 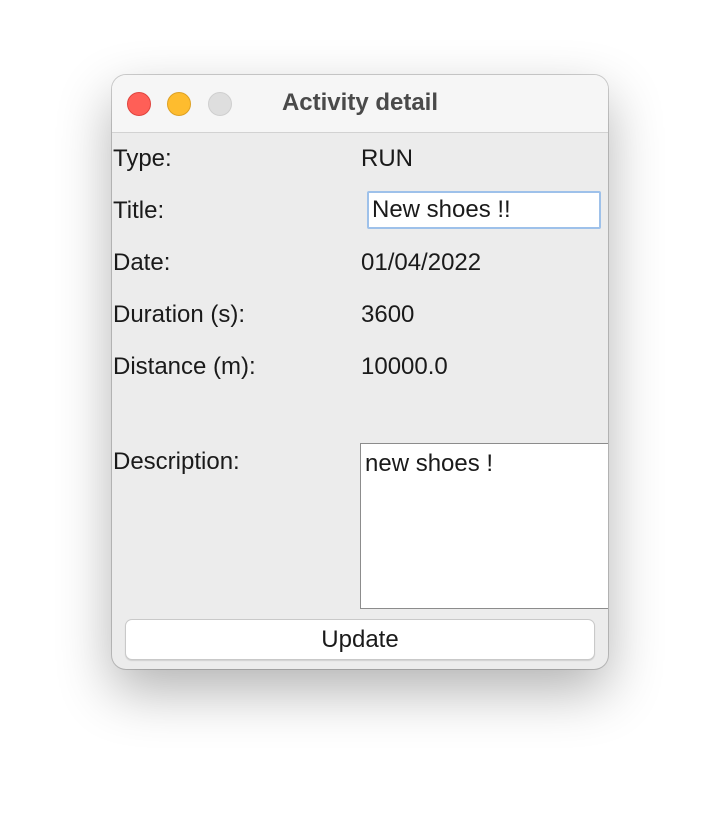 I want to click on title-bar: Activity detail, so click(x=360, y=104).